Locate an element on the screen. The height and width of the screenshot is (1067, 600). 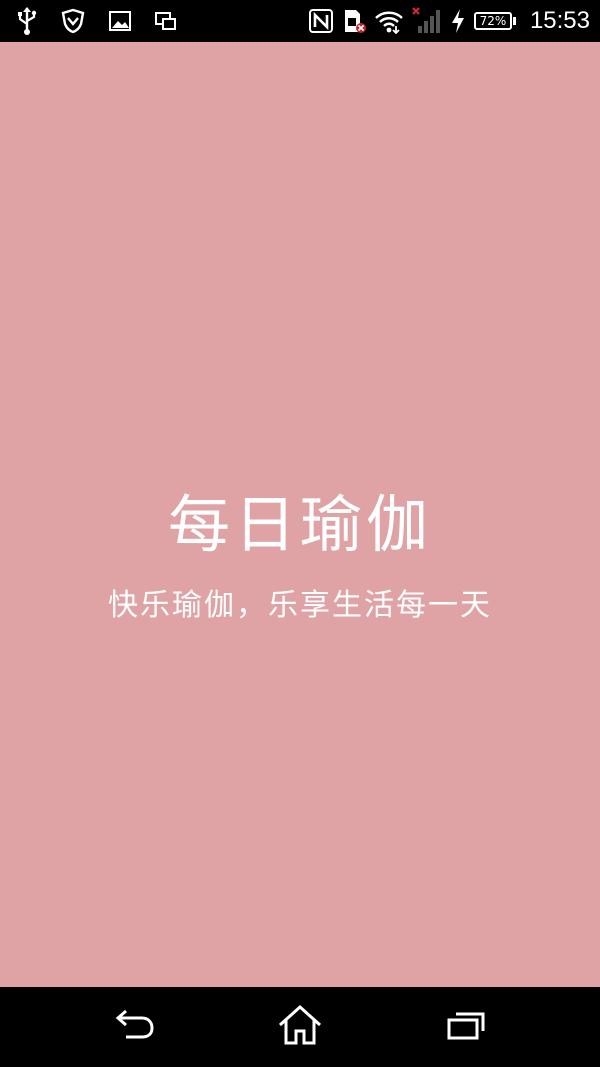
battery-percent: 72% is located at coordinates (492, 21).